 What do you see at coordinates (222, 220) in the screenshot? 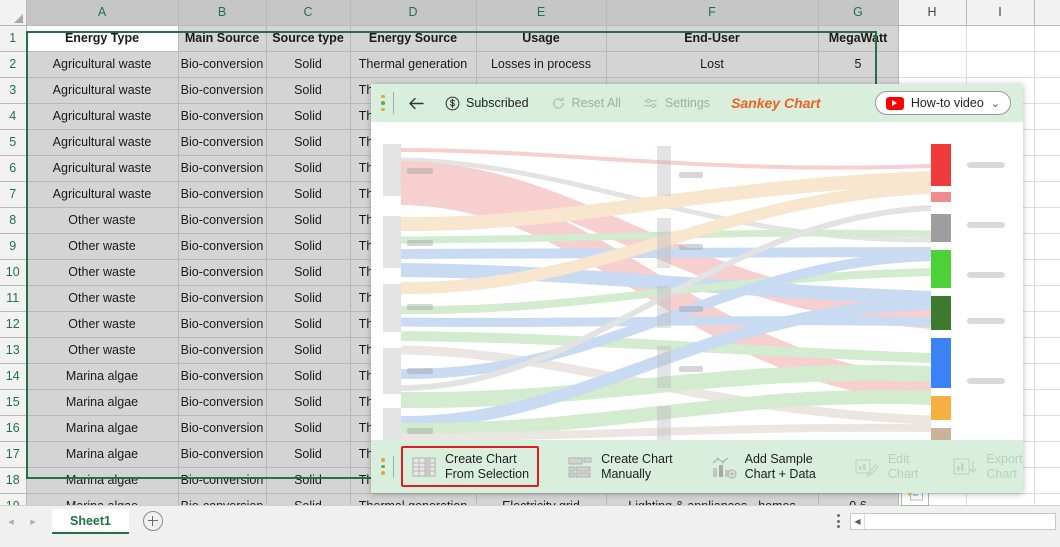
I see `cell-b8: Bio-conversion` at bounding box center [222, 220].